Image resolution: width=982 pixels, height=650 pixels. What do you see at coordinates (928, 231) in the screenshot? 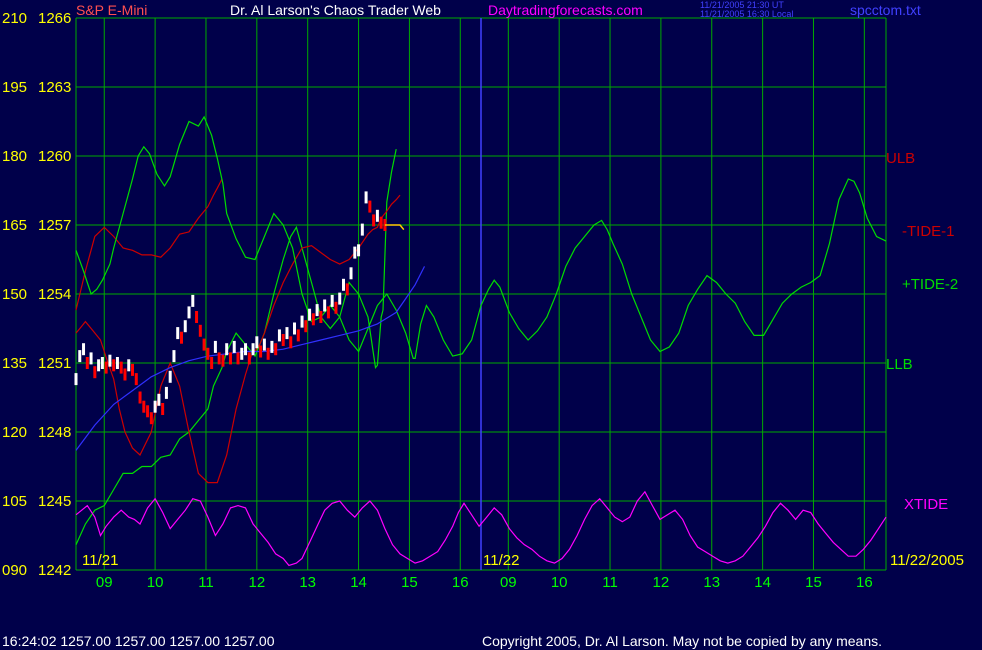
I see `series-label-tide1: -TIDE-1` at bounding box center [928, 231].